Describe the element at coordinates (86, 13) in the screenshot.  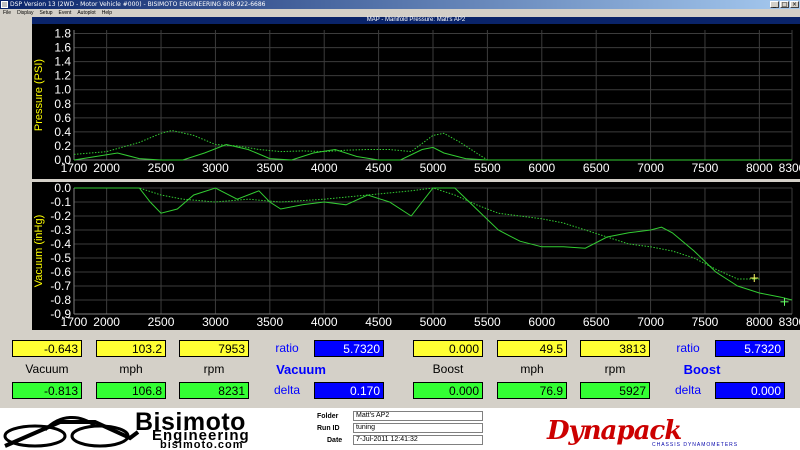
I see `menu-autoplot: Autoplot` at that location.